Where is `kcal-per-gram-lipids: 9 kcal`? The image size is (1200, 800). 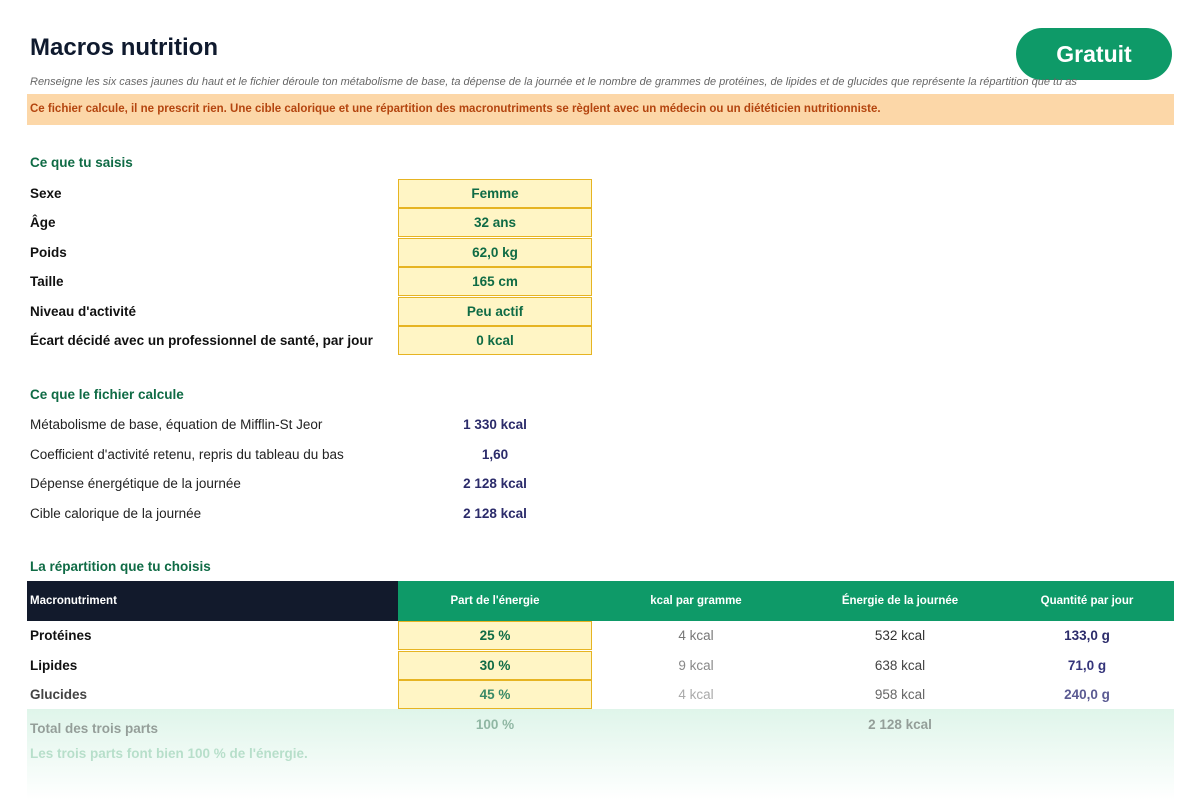 kcal-per-gram-lipids: 9 kcal is located at coordinates (696, 665).